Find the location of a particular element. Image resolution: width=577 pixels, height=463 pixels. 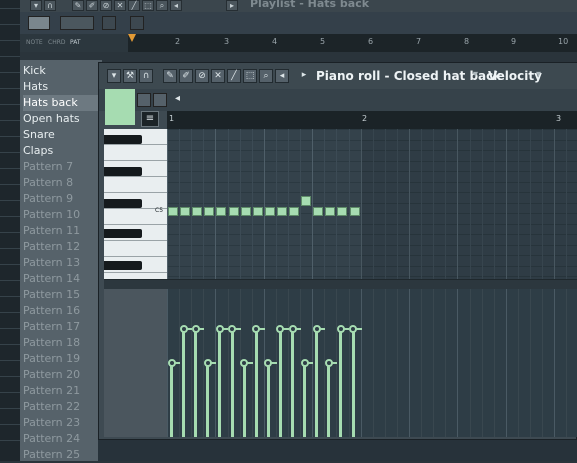

pattern-item: Snare is located at coordinates (61, 135).